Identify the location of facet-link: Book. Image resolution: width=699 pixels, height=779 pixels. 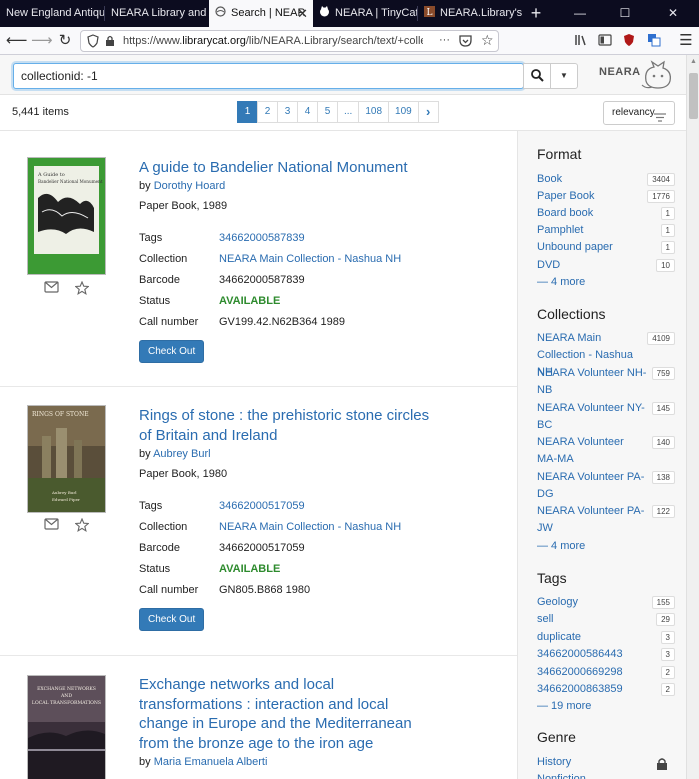
(592, 179).